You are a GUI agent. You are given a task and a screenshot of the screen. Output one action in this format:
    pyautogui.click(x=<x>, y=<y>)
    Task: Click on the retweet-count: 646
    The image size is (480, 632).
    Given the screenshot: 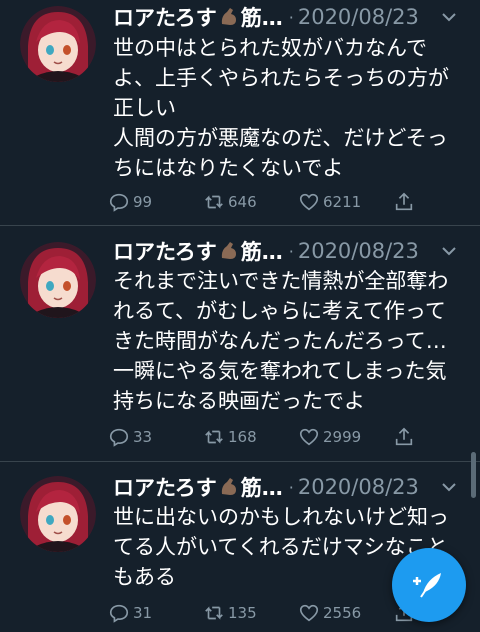 What is the action you would take?
    pyautogui.click(x=242, y=202)
    